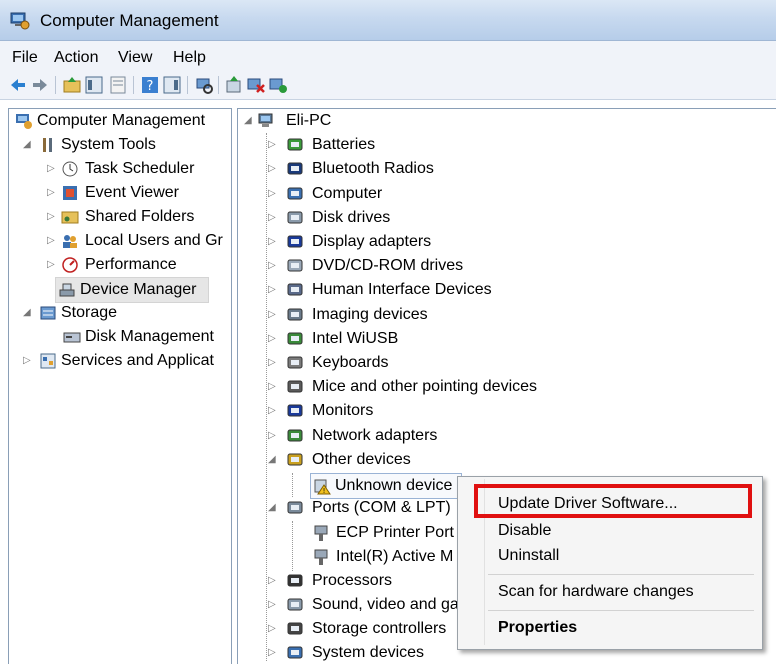 The image size is (776, 664). Describe the element at coordinates (25, 58) in the screenshot. I see `menu-file: File` at that location.